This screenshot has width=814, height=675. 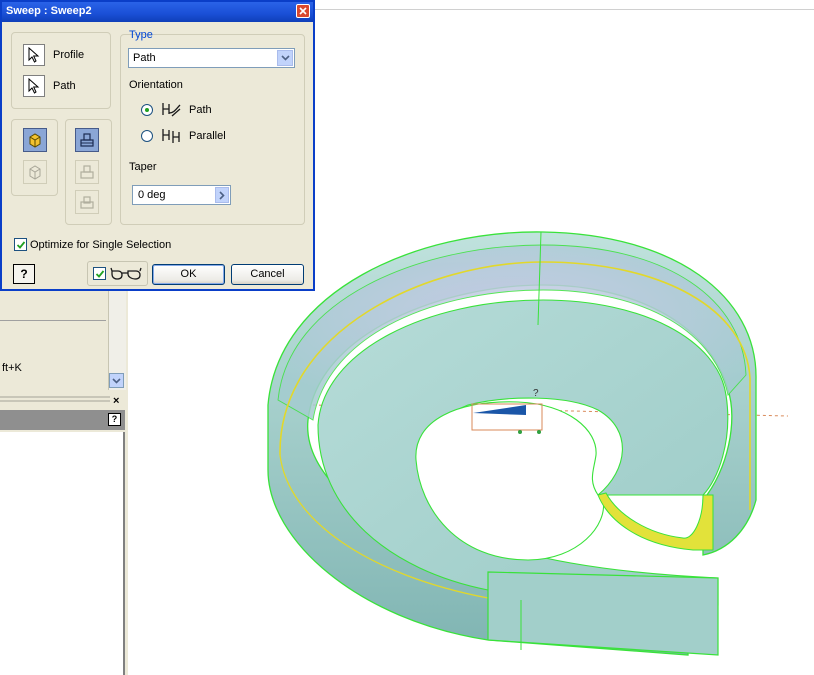 I want to click on preview-checkbox, so click(x=99, y=273).